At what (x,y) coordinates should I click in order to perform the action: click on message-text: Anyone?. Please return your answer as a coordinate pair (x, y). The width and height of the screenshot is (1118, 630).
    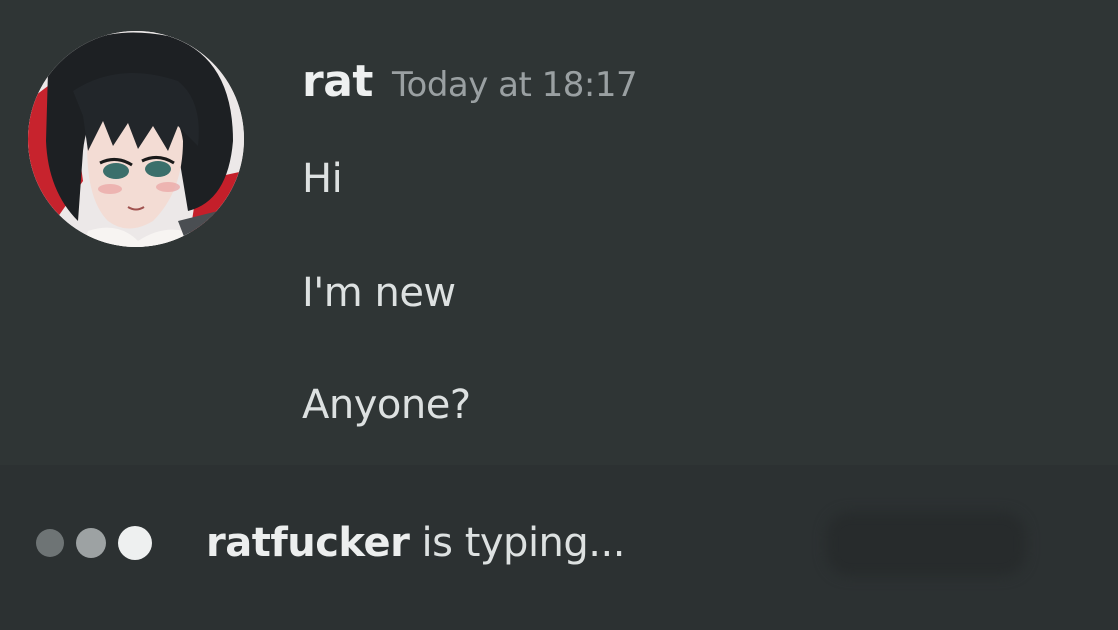
    Looking at the image, I should click on (386, 405).